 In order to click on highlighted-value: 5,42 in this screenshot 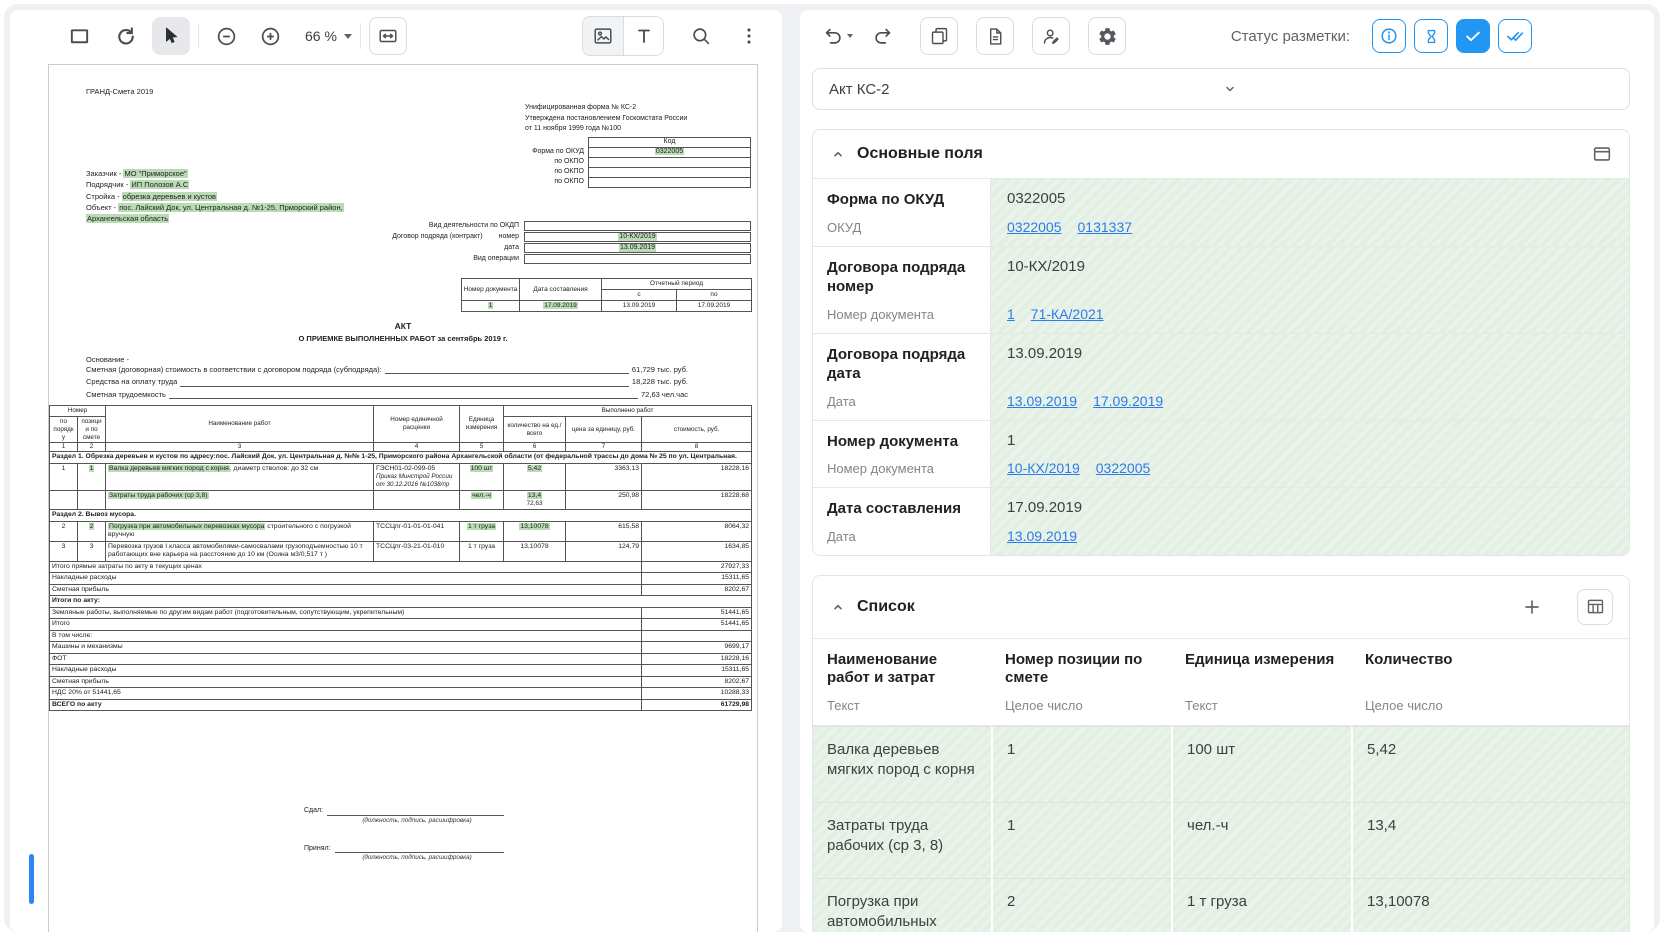, I will do `click(534, 468)`.